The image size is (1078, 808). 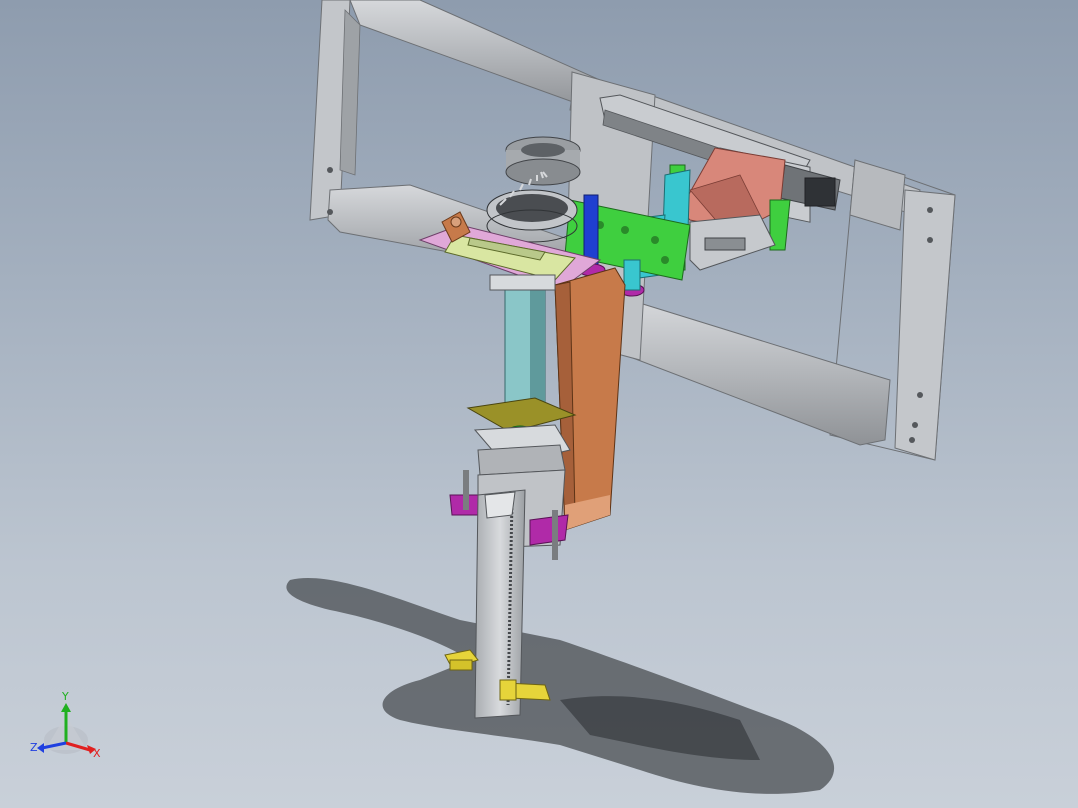 What do you see at coordinates (590, 399) in the screenshot?
I see `copper-channel` at bounding box center [590, 399].